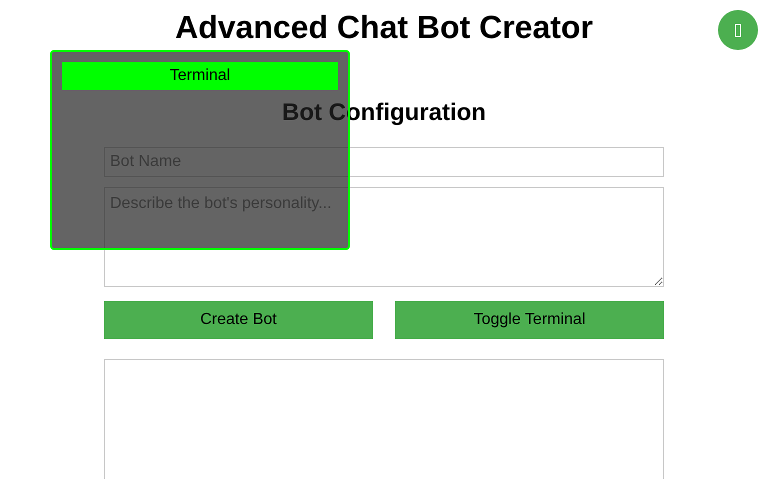  What do you see at coordinates (200, 76) in the screenshot?
I see `terminal-title: Terminal` at bounding box center [200, 76].